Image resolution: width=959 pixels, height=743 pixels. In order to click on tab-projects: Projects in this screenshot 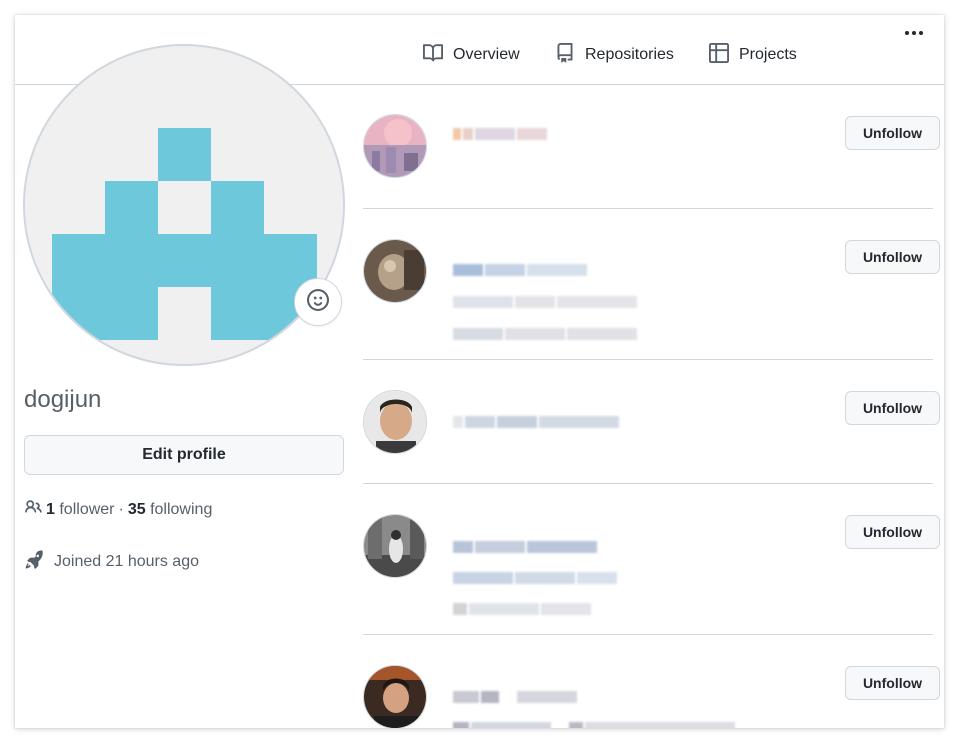, I will do `click(753, 55)`.